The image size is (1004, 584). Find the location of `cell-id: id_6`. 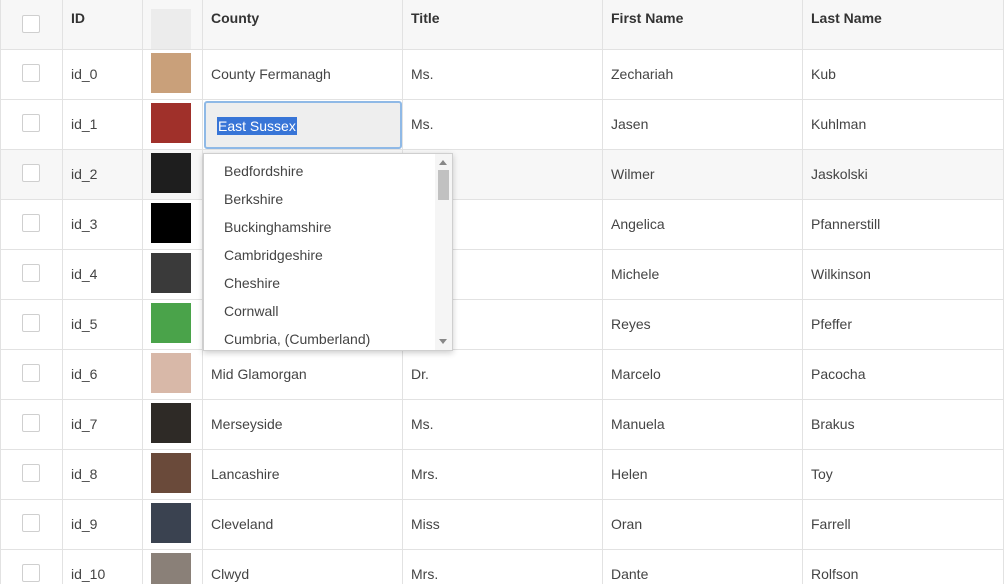

cell-id: id_6 is located at coordinates (103, 374).